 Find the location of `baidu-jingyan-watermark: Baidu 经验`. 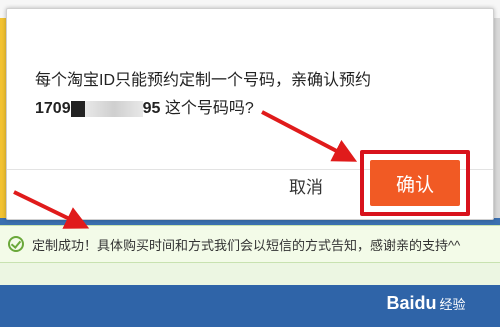

baidu-jingyan-watermark: Baidu 经验 is located at coordinates (426, 303).